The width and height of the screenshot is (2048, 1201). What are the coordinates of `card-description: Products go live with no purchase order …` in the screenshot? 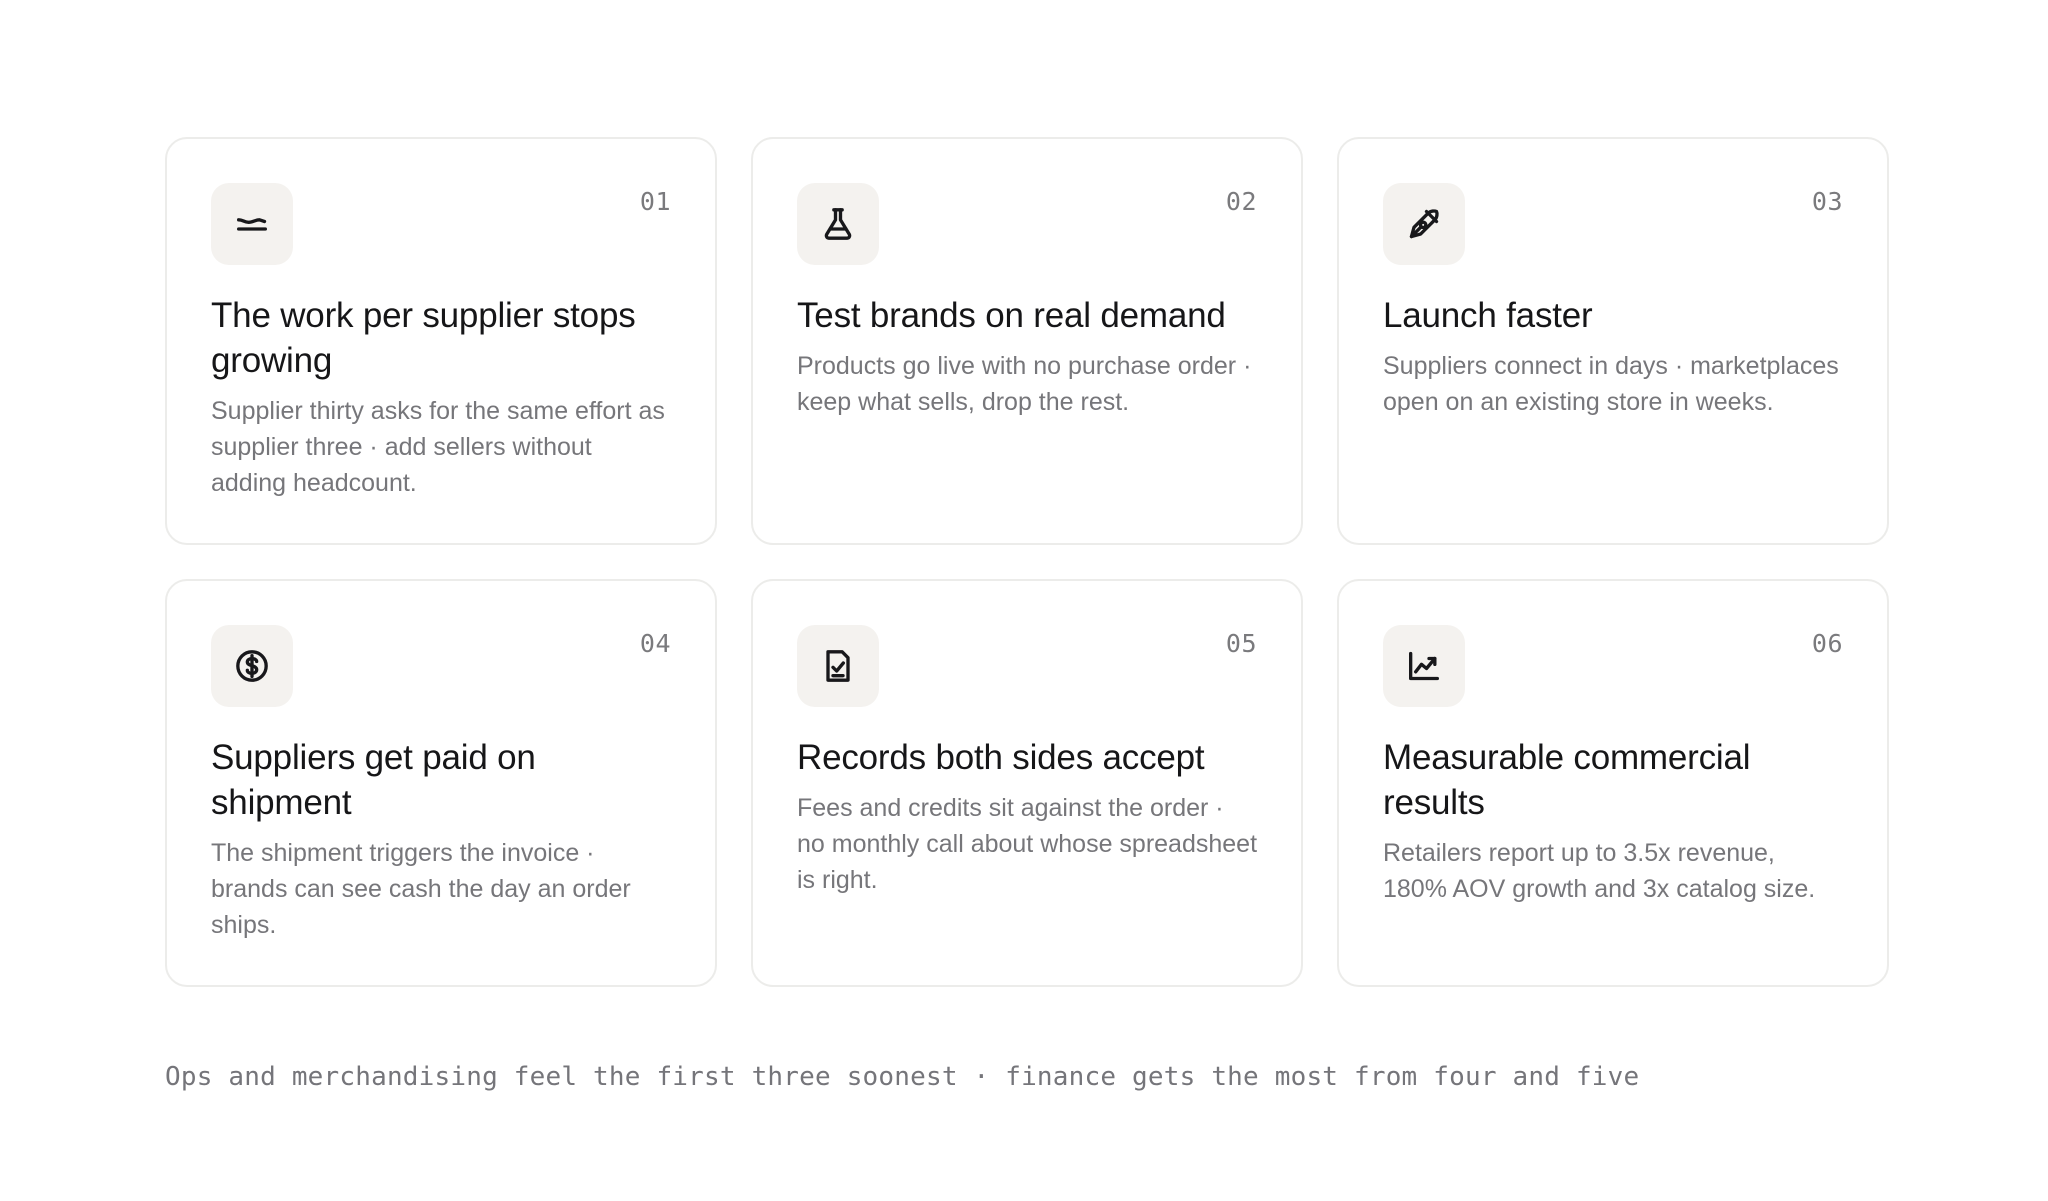 It's located at (1024, 384).